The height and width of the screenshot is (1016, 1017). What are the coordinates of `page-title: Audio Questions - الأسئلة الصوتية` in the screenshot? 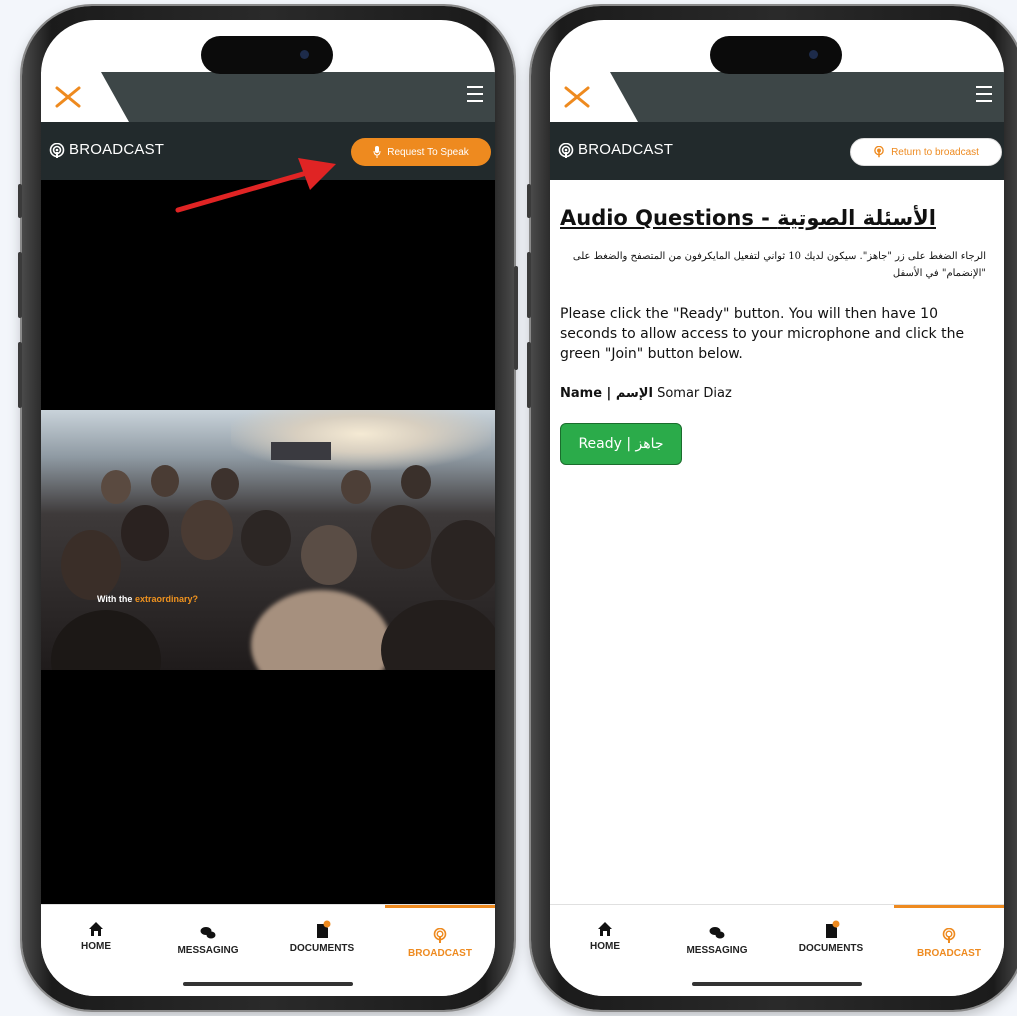 It's located at (748, 218).